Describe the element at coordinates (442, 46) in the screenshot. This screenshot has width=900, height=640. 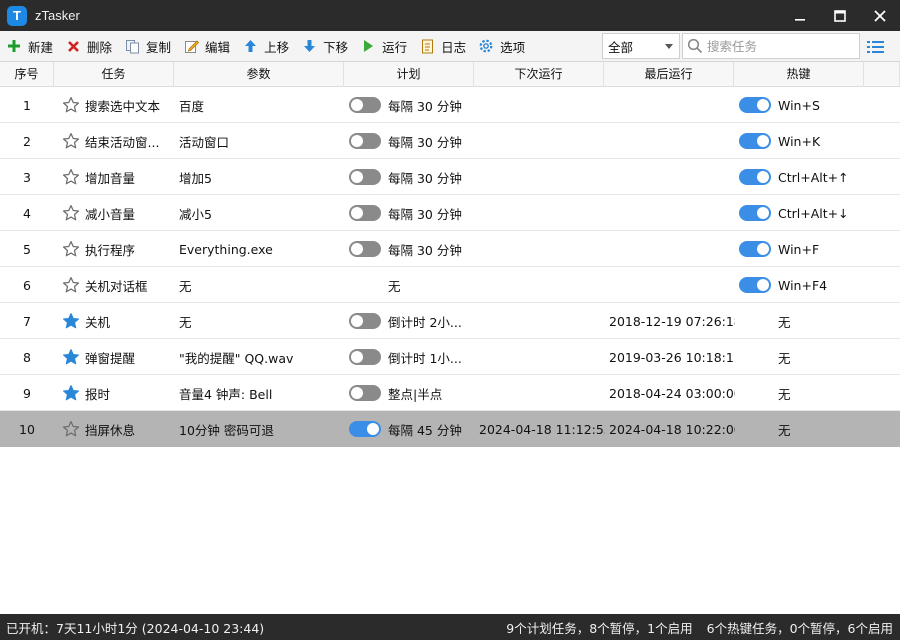
I see `log-button: 日志` at that location.